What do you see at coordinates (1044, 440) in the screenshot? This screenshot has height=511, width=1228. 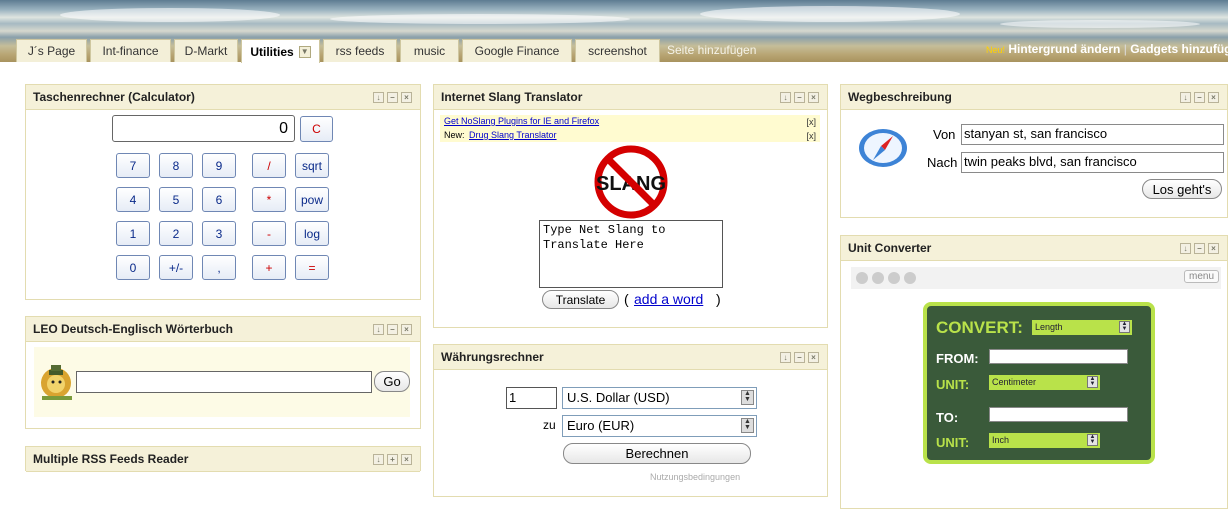 I see `to-unit-select: Inch ▲ ▼` at bounding box center [1044, 440].